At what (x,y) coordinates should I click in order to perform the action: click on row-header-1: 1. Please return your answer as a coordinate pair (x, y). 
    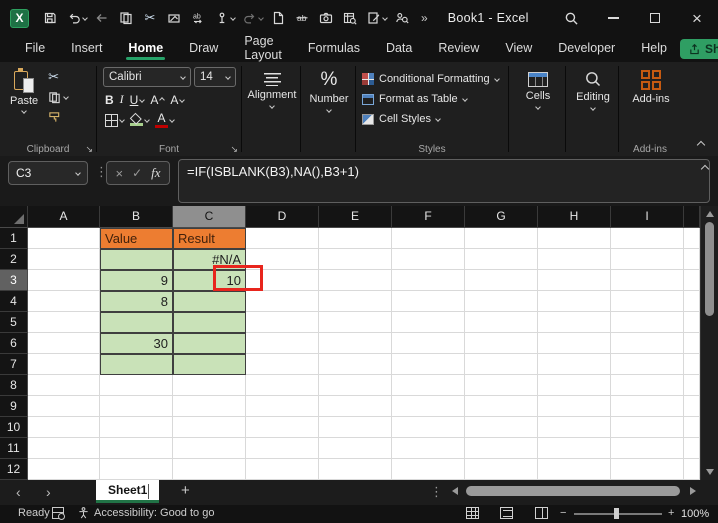
    Looking at the image, I should click on (14, 238).